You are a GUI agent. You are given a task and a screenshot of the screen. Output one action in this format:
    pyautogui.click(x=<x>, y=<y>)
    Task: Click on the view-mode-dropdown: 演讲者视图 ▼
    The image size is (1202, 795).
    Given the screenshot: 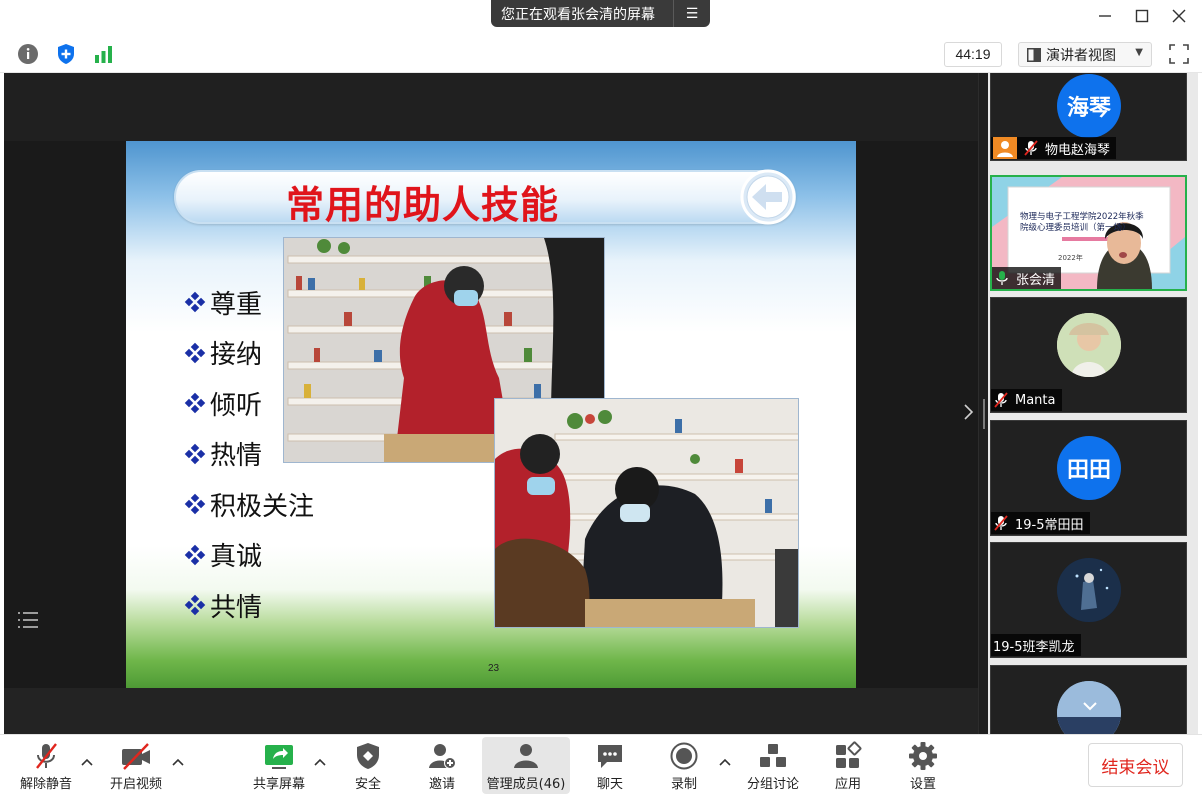 What is the action you would take?
    pyautogui.click(x=1085, y=54)
    